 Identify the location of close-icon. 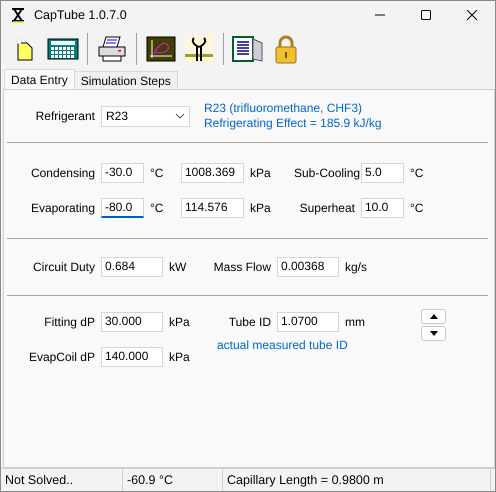
(472, 15).